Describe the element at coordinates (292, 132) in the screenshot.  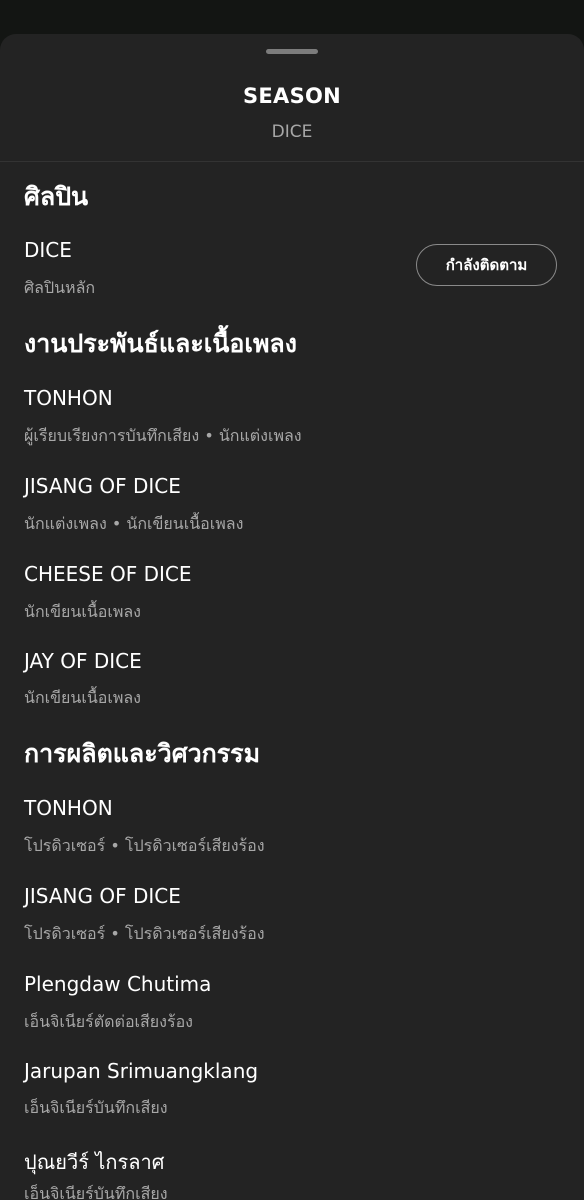
I see `song-artist: DICE` at that location.